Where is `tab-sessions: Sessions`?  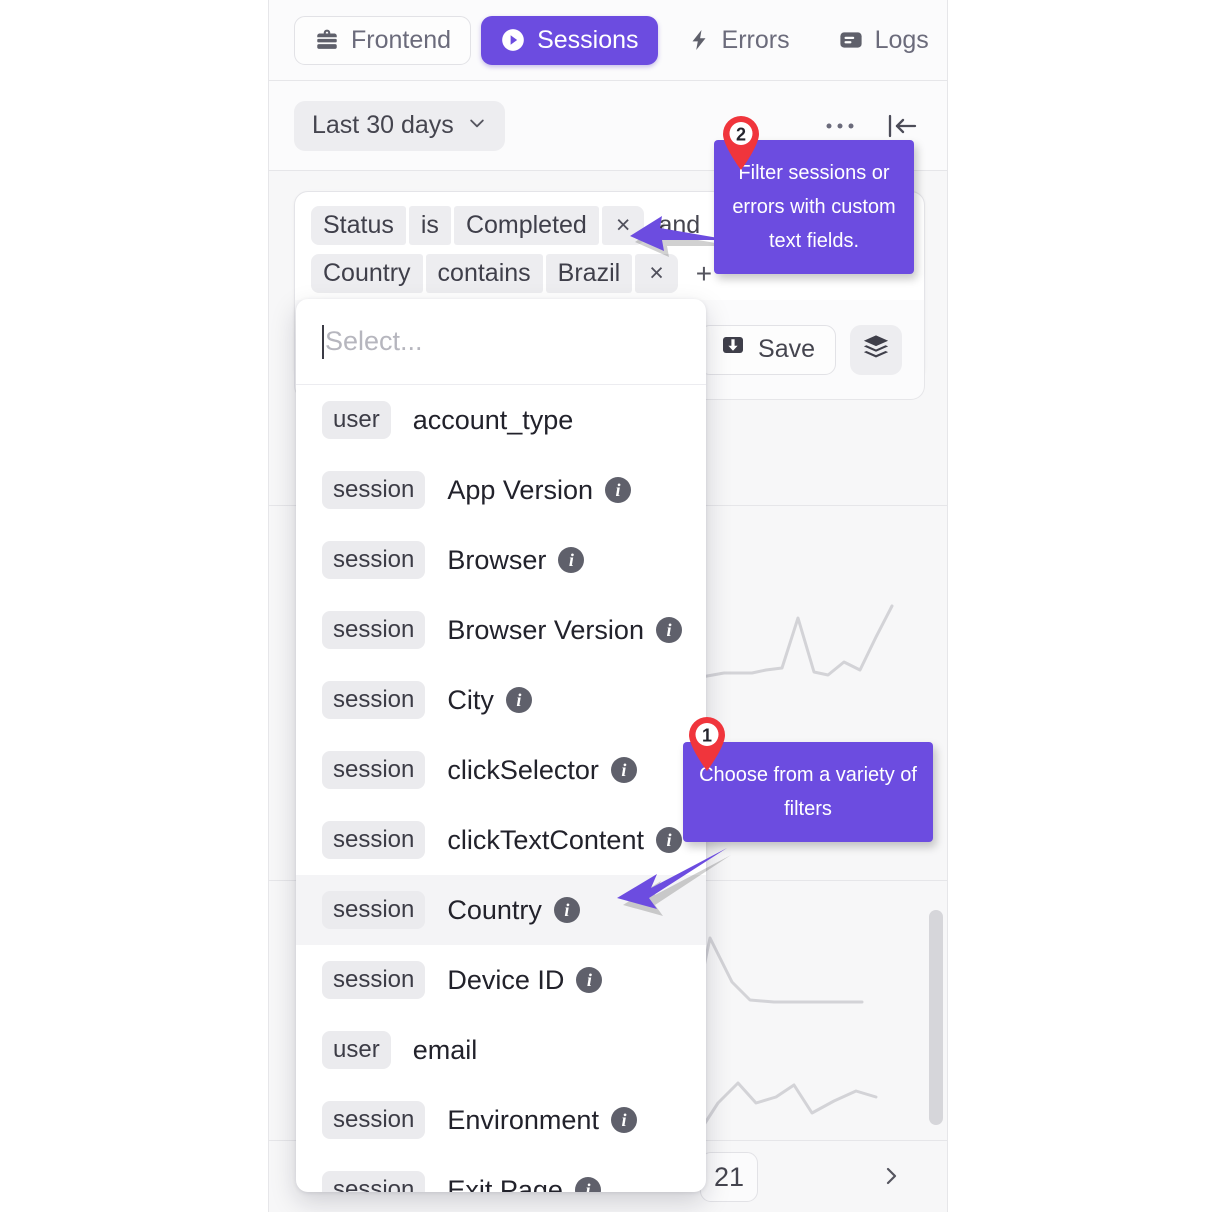
tab-sessions: Sessions is located at coordinates (569, 40).